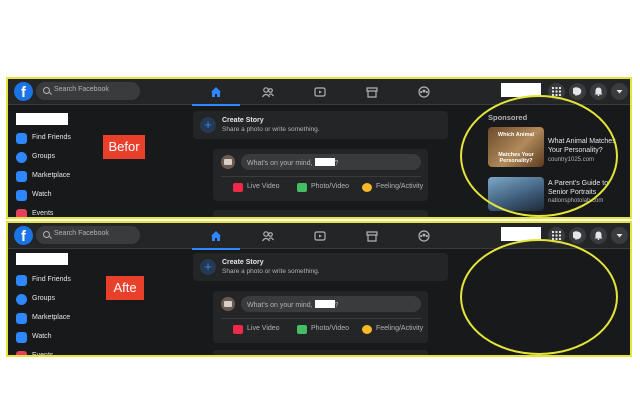 This screenshot has height=400, width=640. I want to click on feed-post-preview, so click(320, 352).